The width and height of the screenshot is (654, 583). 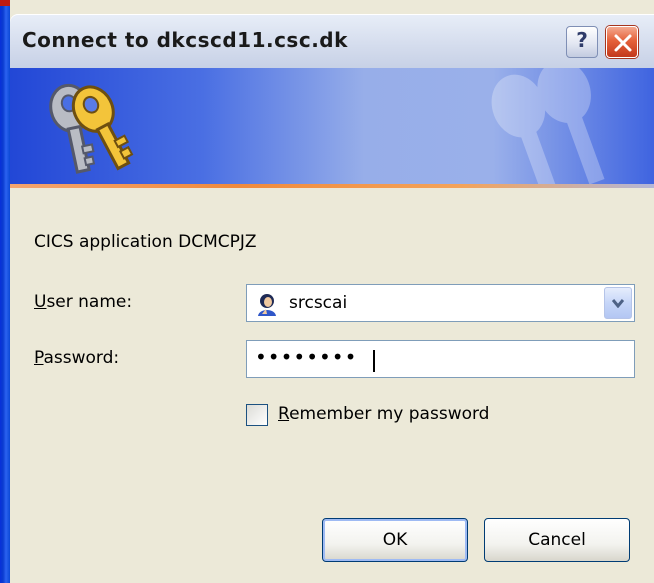 I want to click on text-caret, so click(x=374, y=361).